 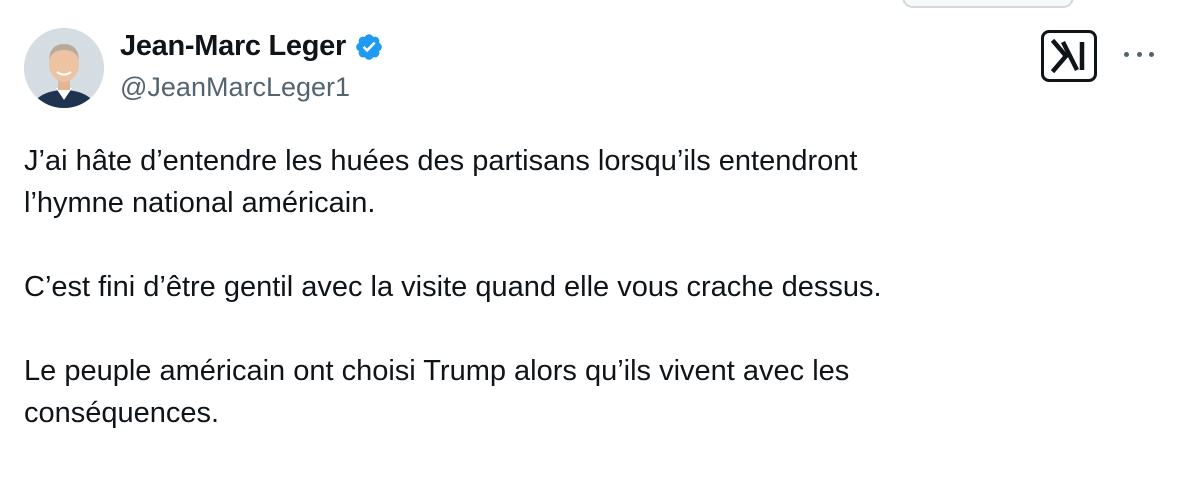 I want to click on verified-badge-icon, so click(x=369, y=47).